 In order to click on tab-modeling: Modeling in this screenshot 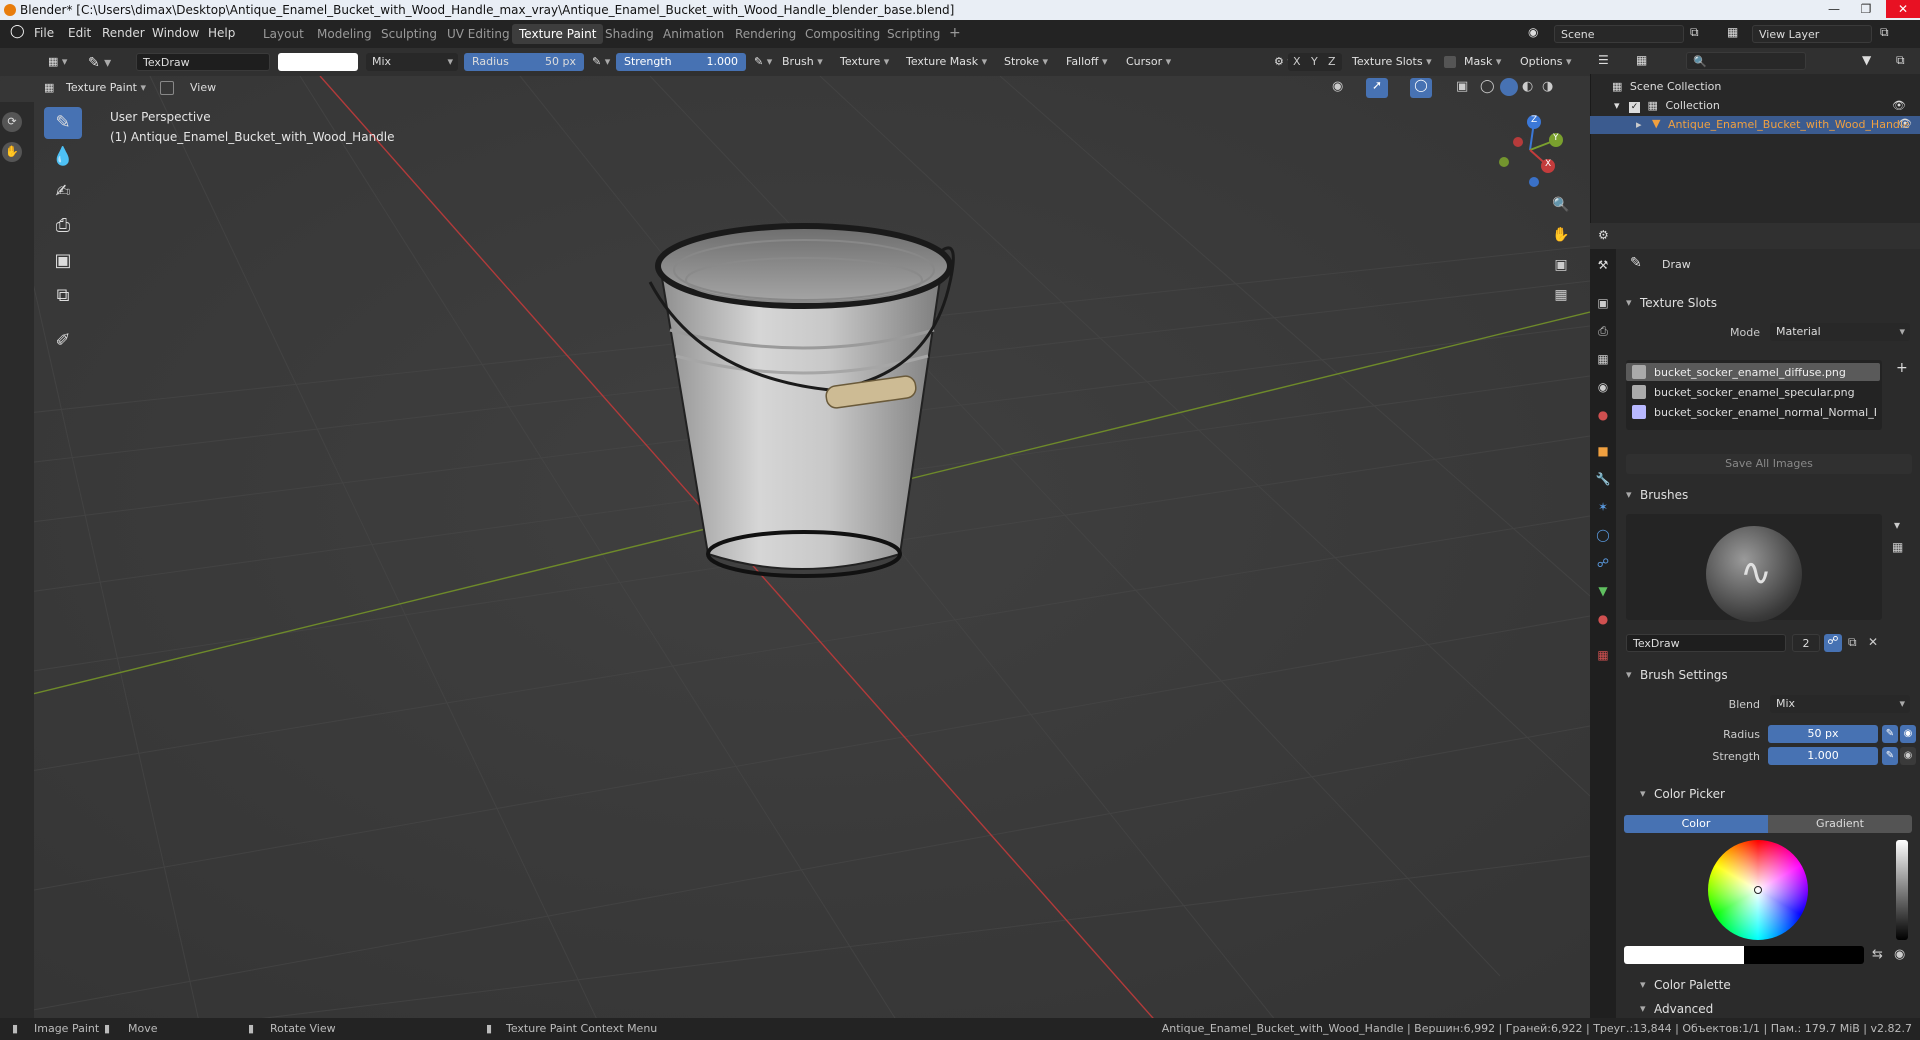, I will do `click(344, 34)`.